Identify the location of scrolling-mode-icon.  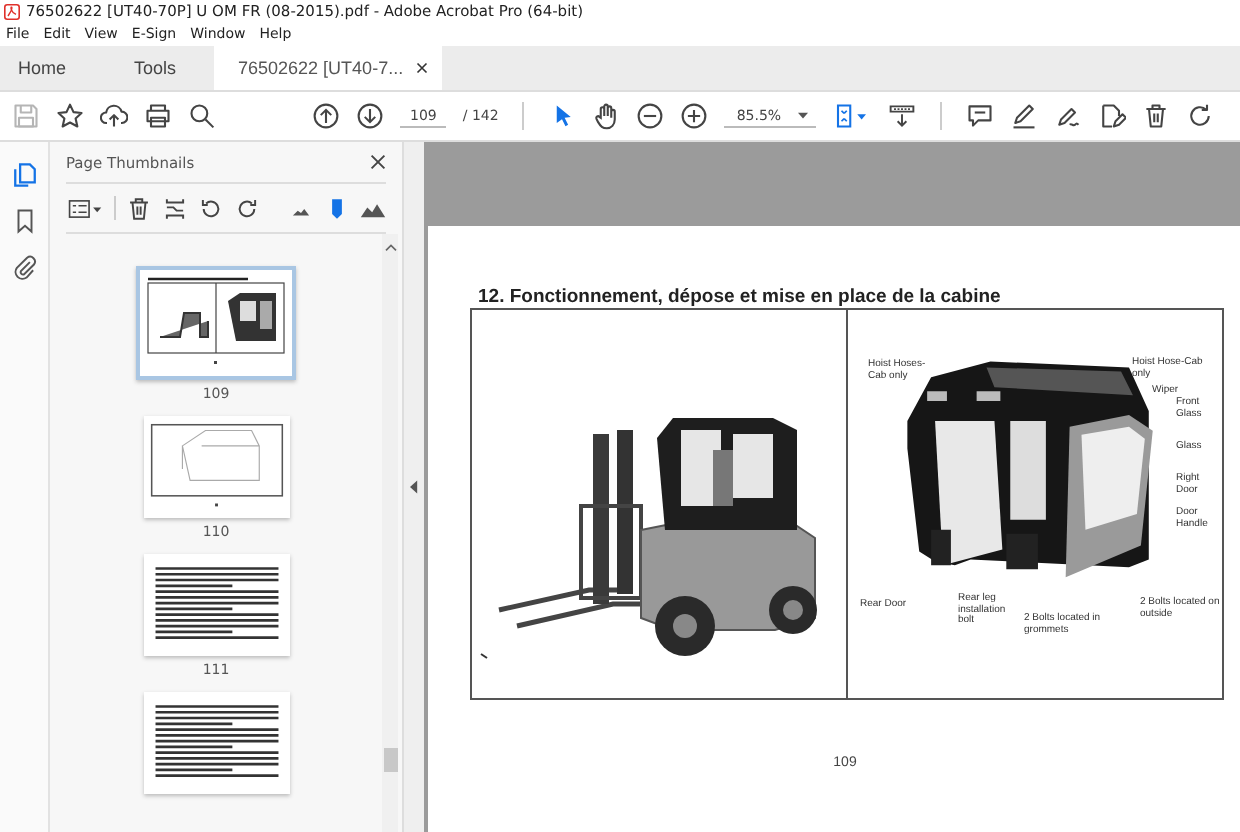
(901, 116).